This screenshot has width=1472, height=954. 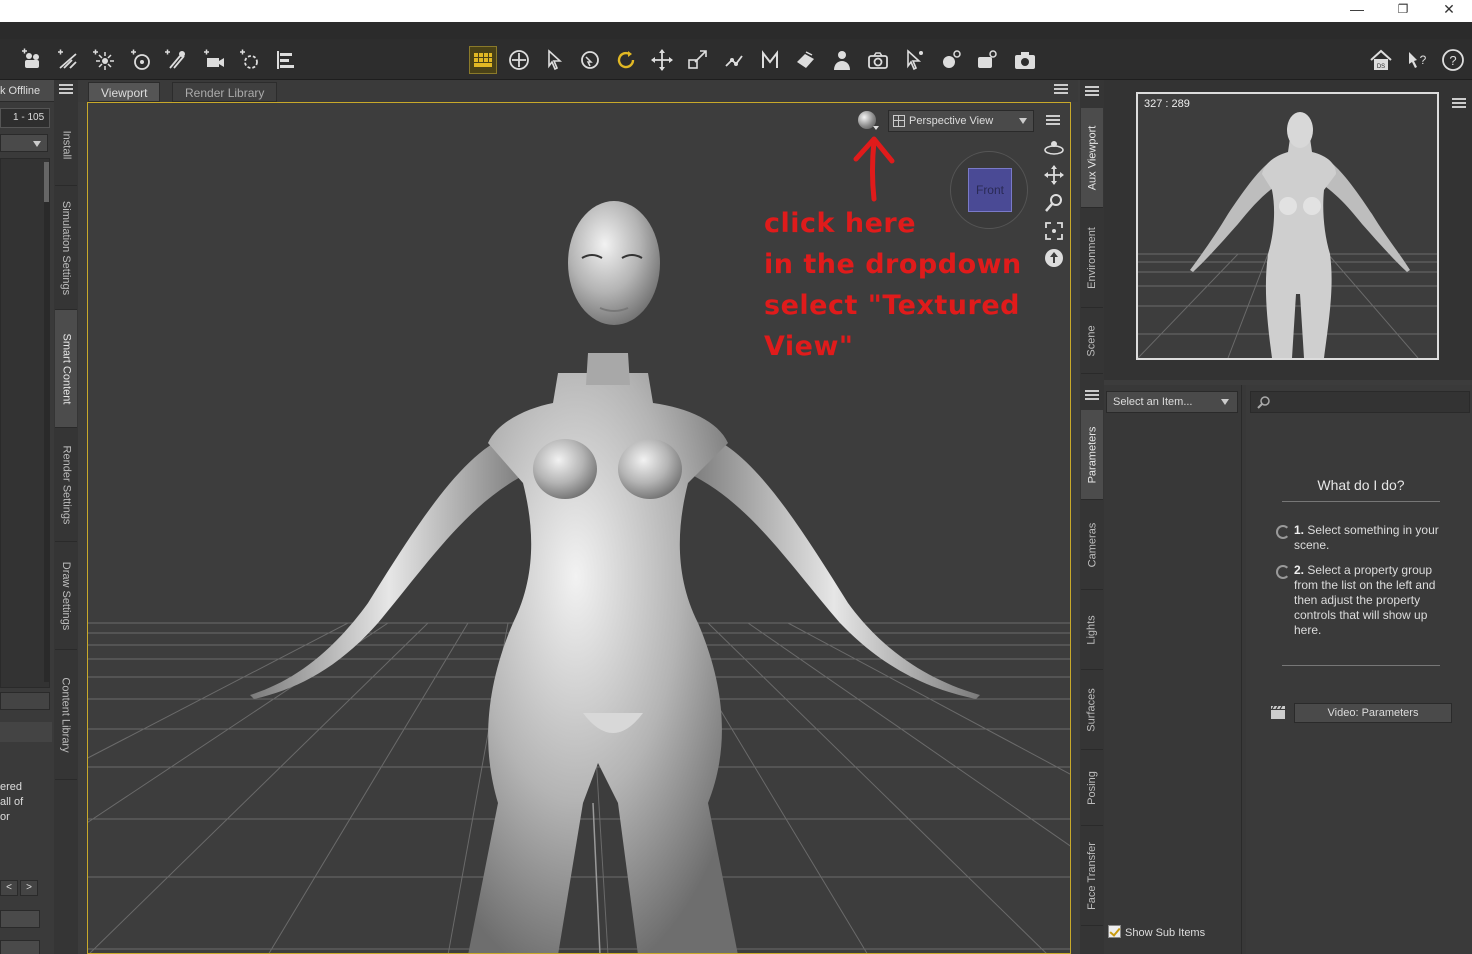 I want to click on viewport-options-icon, so click(x=1053, y=121).